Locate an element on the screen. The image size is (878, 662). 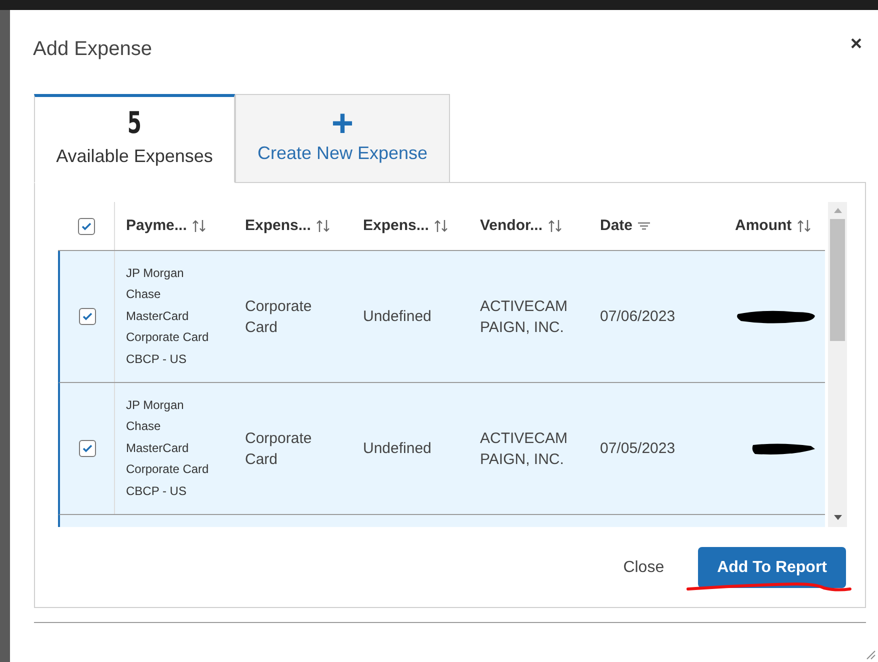
sorted-icon is located at coordinates (643, 226).